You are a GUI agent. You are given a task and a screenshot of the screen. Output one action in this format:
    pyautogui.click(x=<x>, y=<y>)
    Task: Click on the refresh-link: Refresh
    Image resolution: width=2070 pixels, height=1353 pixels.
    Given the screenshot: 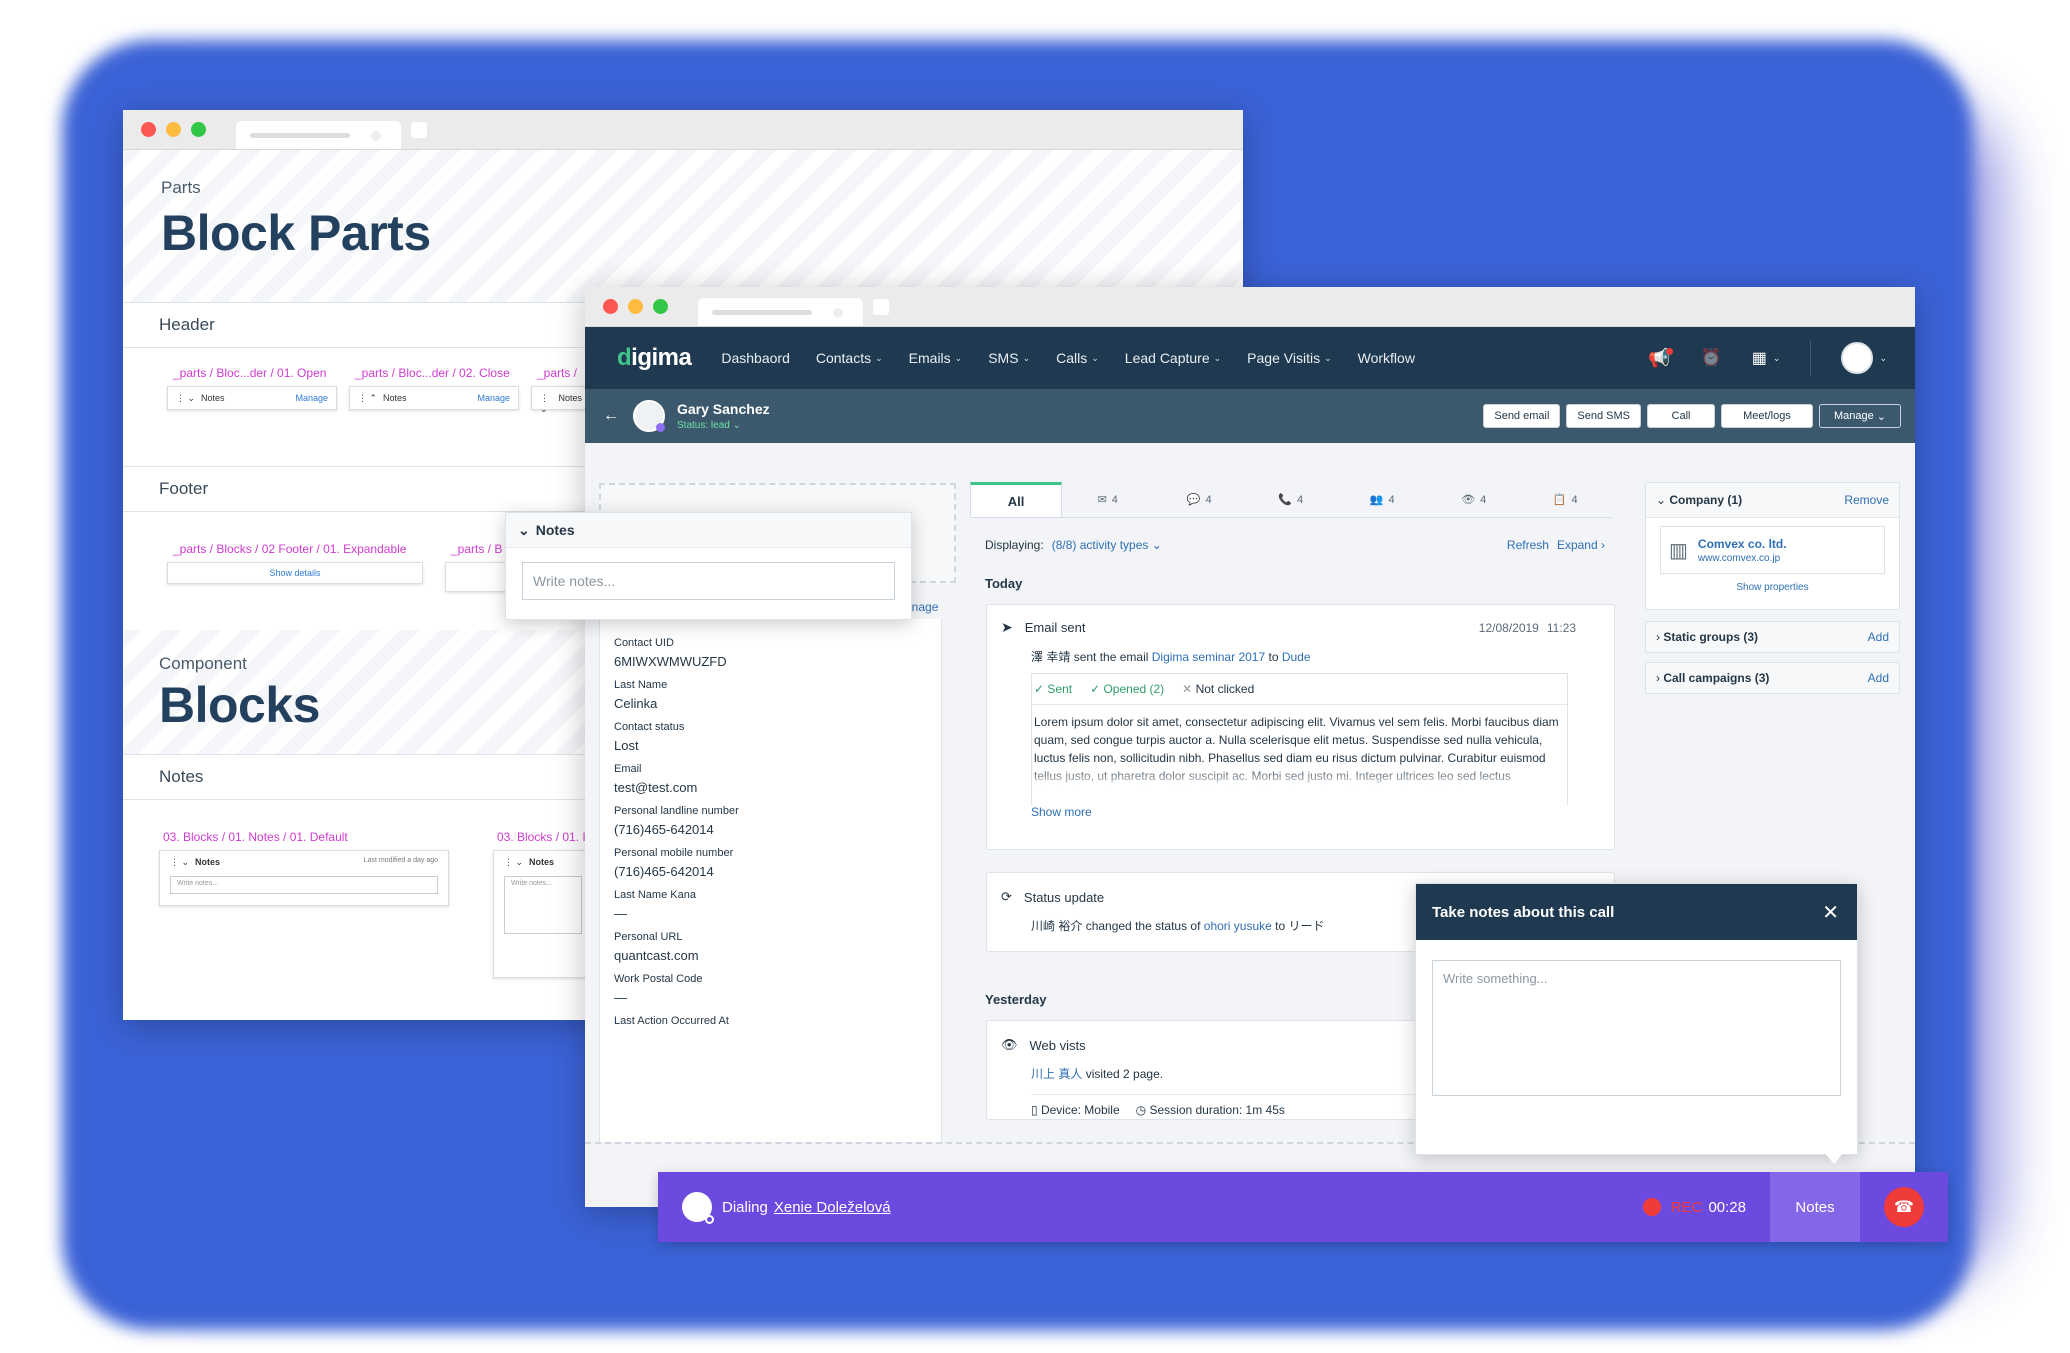 What is the action you would take?
    pyautogui.click(x=1528, y=545)
    